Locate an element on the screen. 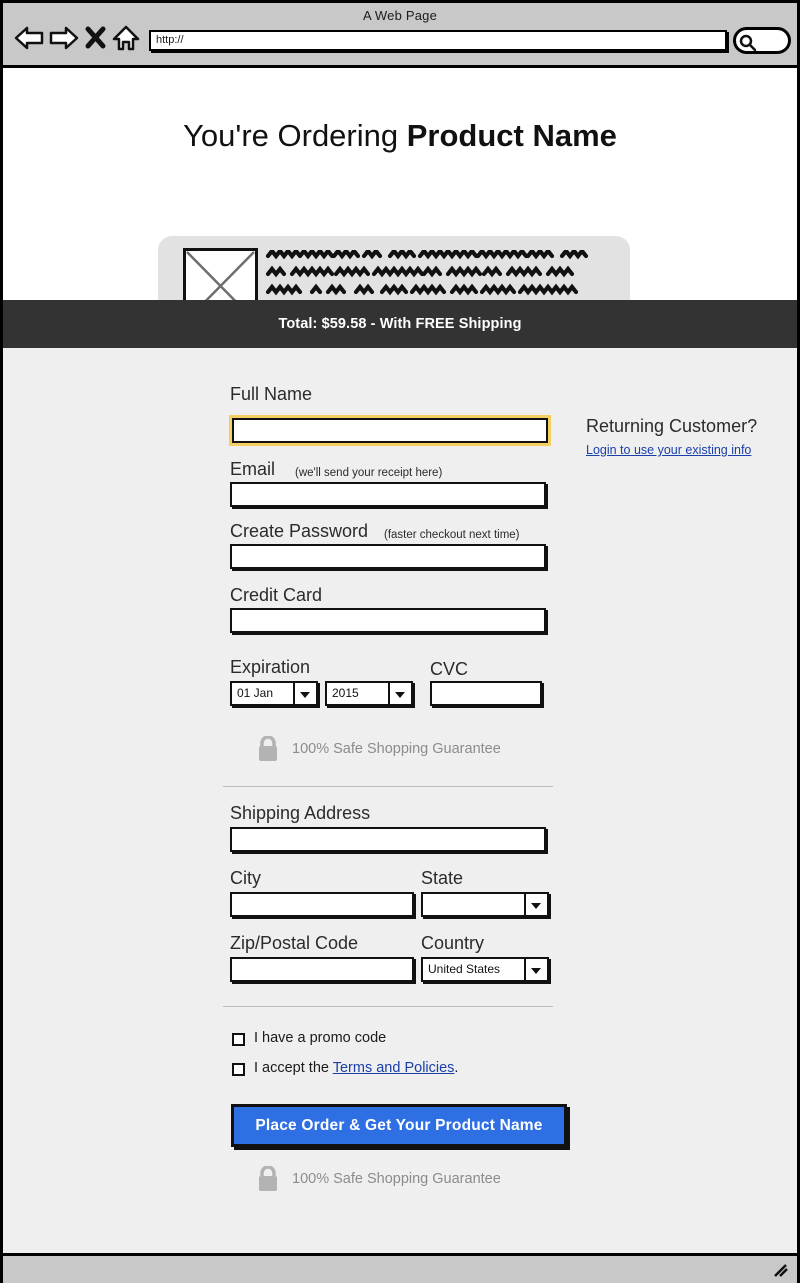 The width and height of the screenshot is (800, 1283). city-input is located at coordinates (322, 904).